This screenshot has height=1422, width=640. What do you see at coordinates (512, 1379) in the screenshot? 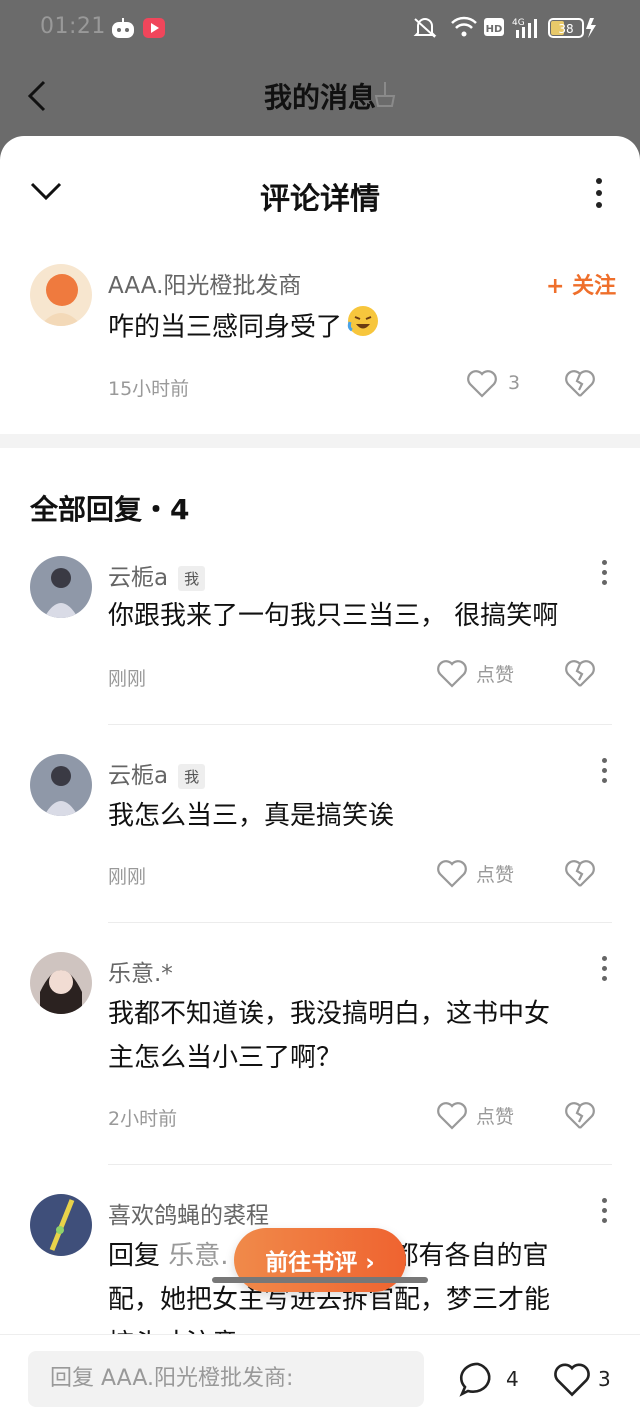
I see `comment-count: 4` at bounding box center [512, 1379].